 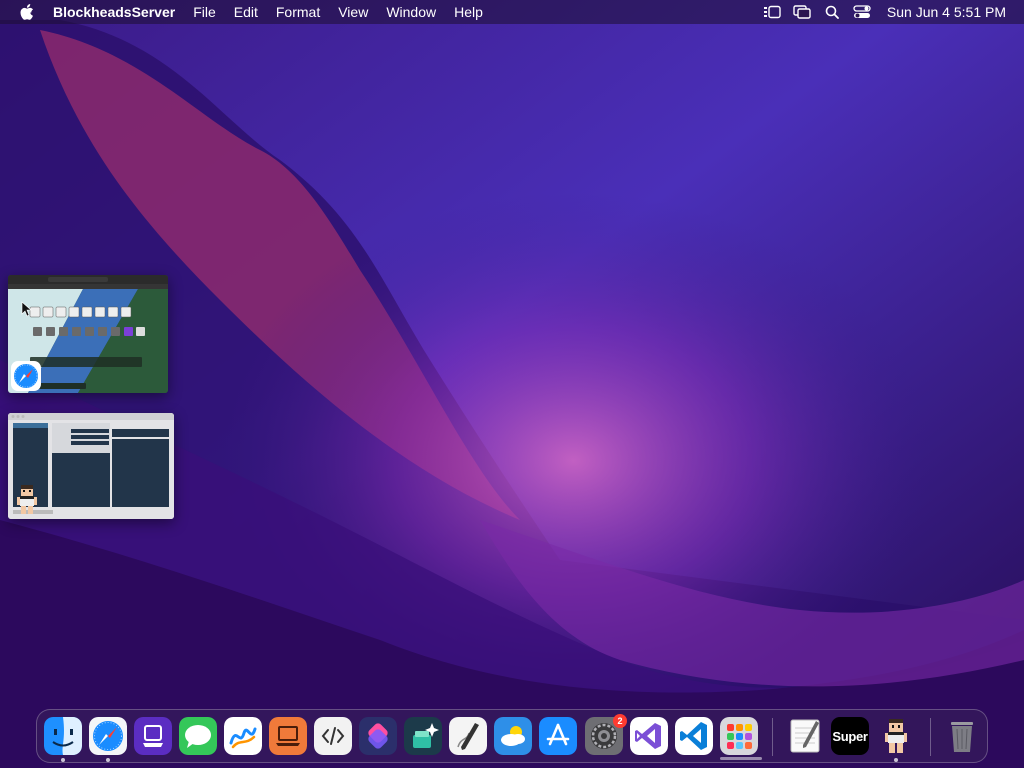 I want to click on pen-paper-icon, so click(x=468, y=736).